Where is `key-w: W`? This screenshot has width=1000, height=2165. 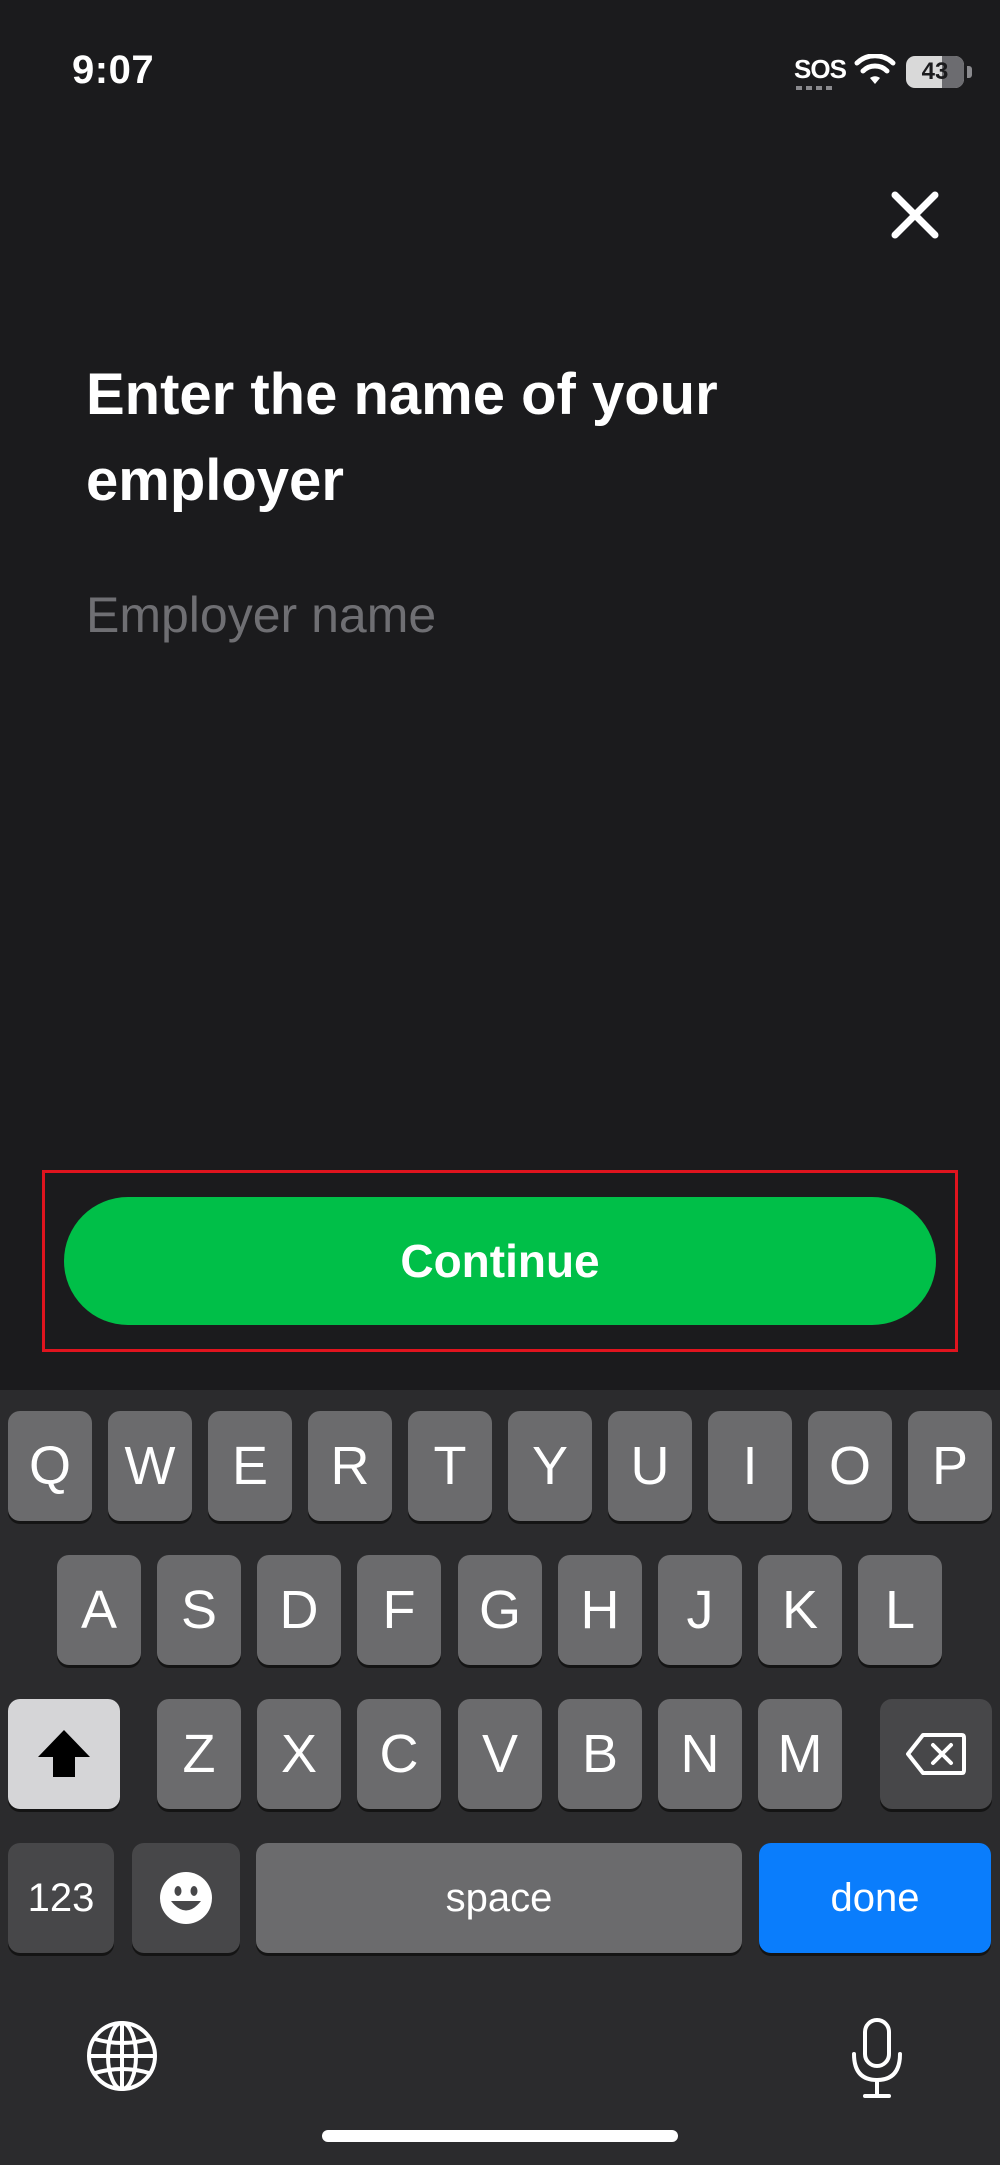 key-w: W is located at coordinates (150, 1466).